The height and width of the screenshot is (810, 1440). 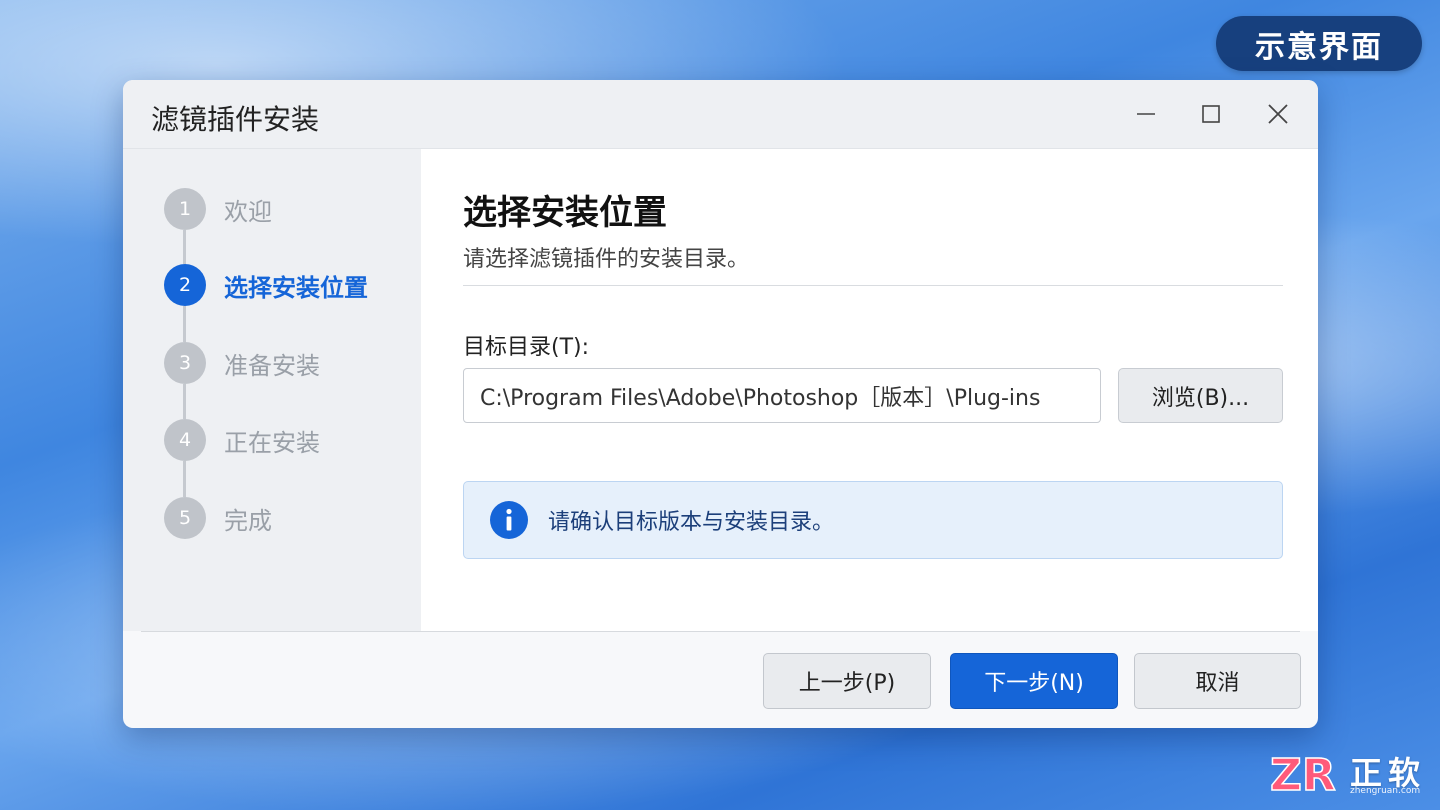 I want to click on logo-mark: ZR, so click(x=1303, y=774).